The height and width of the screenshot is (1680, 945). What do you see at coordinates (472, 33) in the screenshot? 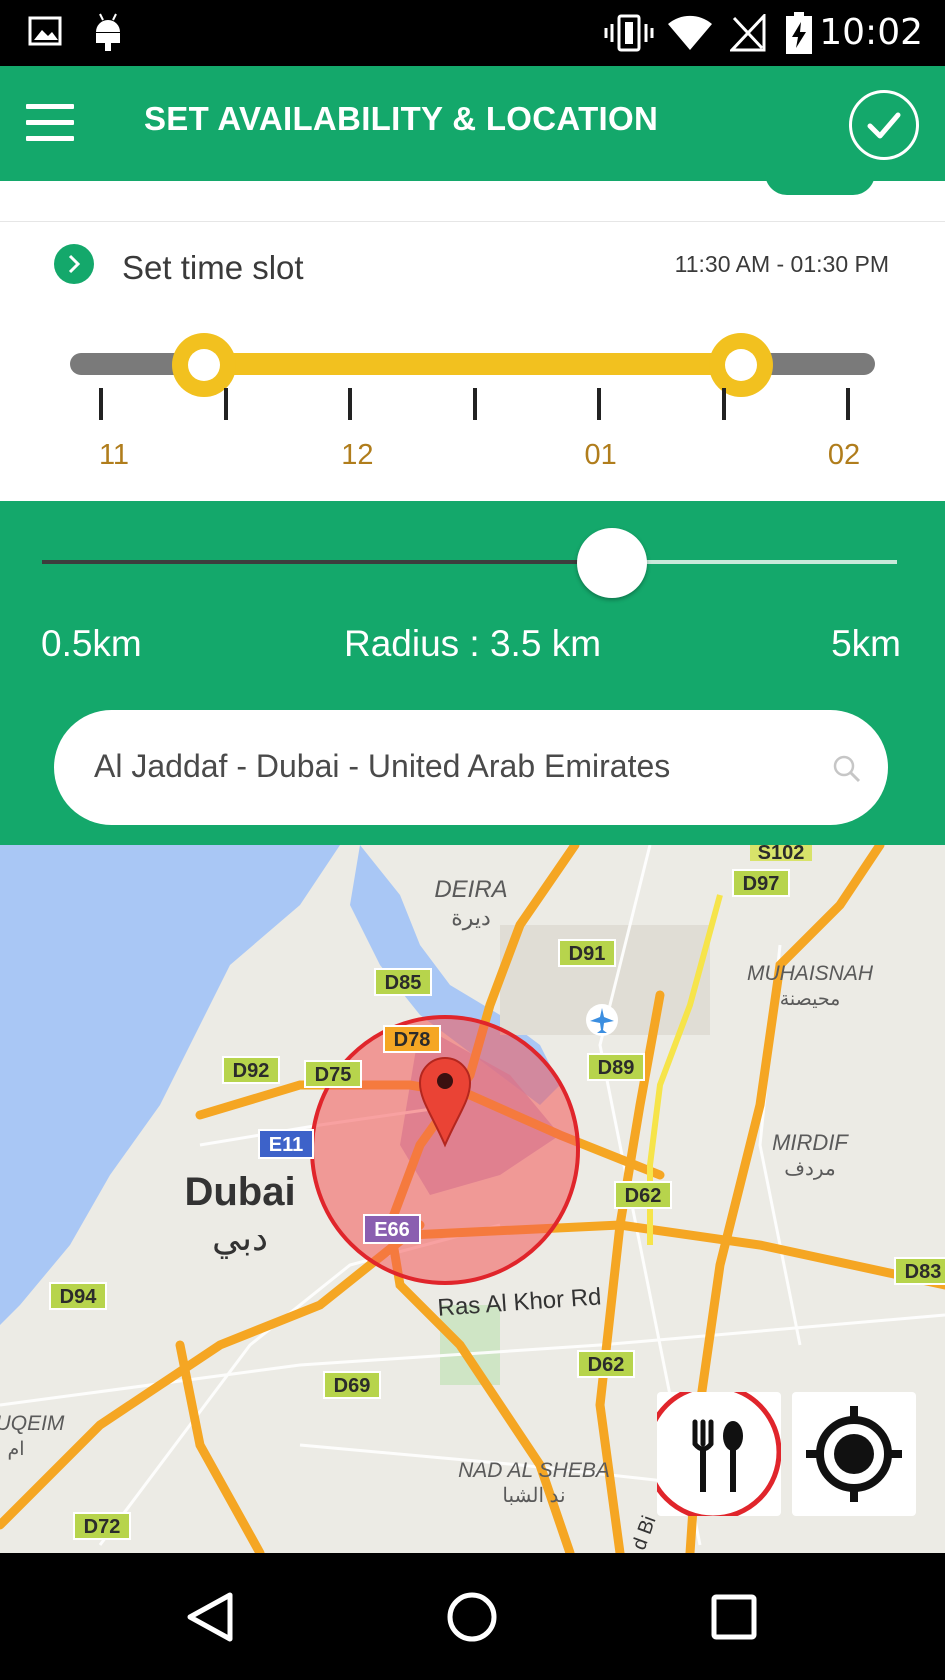
I see `status-bar: 10:02` at bounding box center [472, 33].